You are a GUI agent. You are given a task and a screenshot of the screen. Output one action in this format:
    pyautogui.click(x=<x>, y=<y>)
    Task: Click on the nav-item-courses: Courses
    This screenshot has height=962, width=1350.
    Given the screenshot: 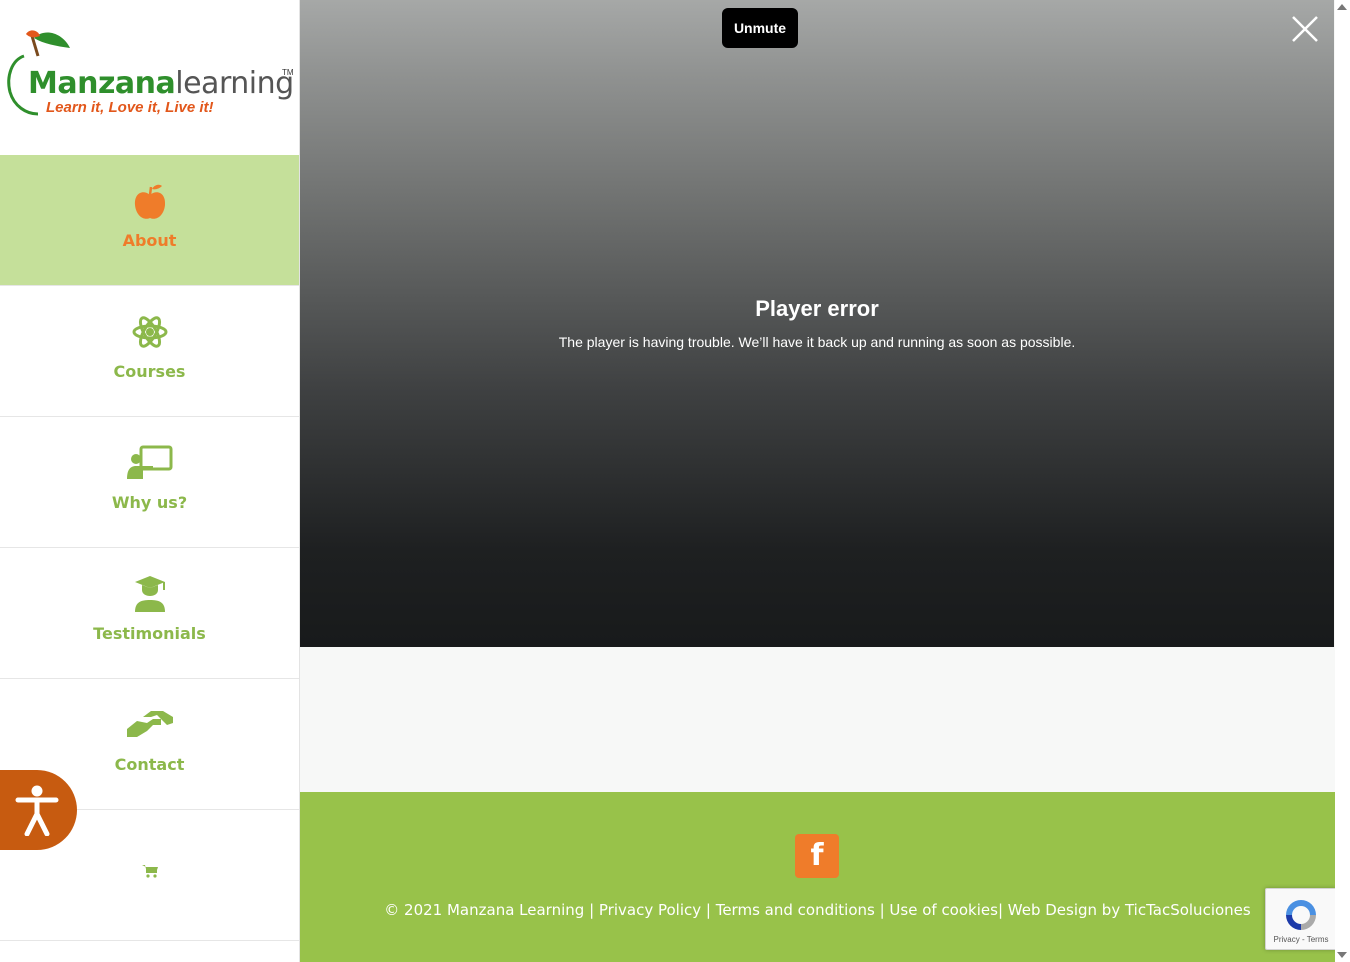 What is the action you would take?
    pyautogui.click(x=149, y=351)
    